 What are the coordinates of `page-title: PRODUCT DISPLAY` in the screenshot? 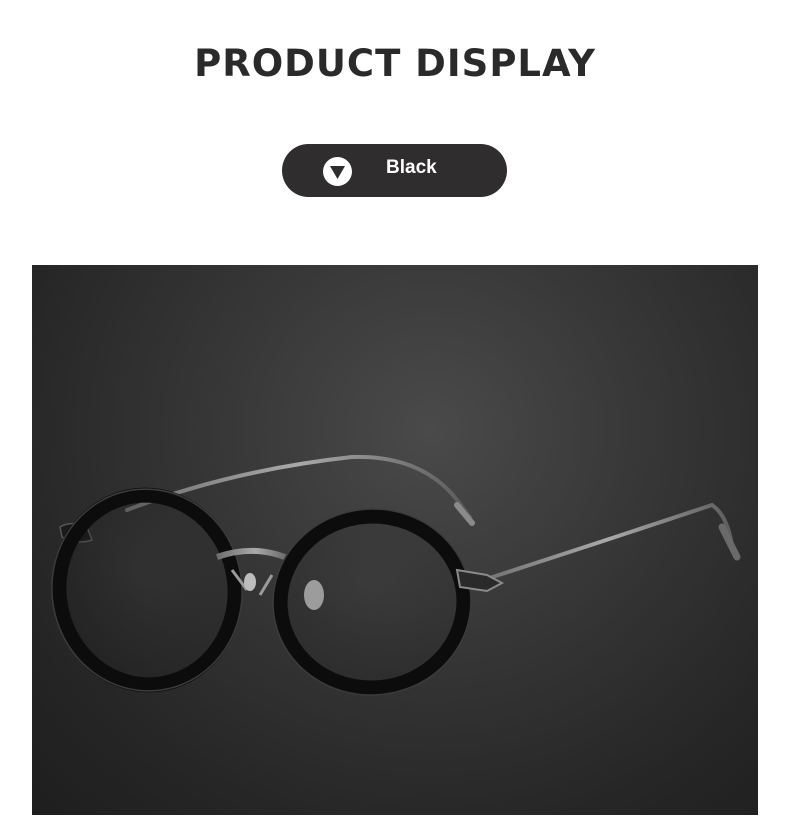 It's located at (395, 63).